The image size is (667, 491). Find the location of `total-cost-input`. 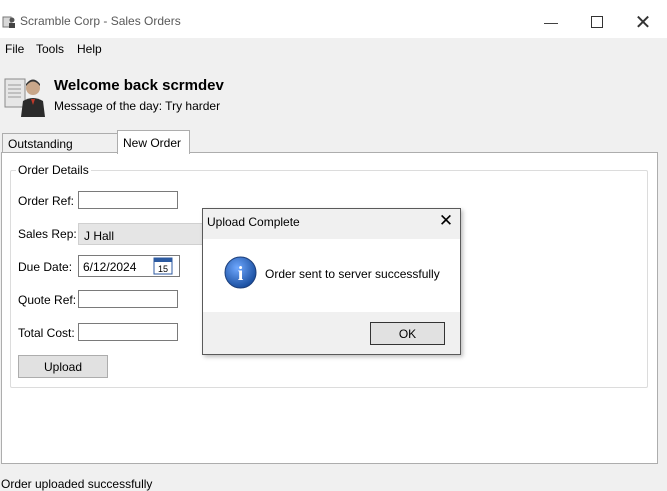

total-cost-input is located at coordinates (128, 332).